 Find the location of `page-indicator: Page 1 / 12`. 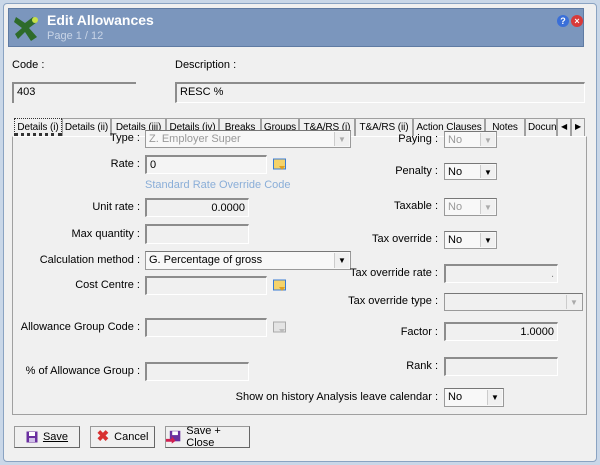

page-indicator: Page 1 / 12 is located at coordinates (75, 36).